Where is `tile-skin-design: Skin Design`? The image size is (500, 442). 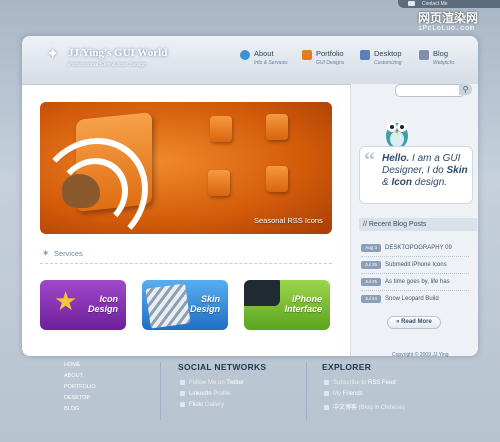 tile-skin-design: Skin Design is located at coordinates (185, 305).